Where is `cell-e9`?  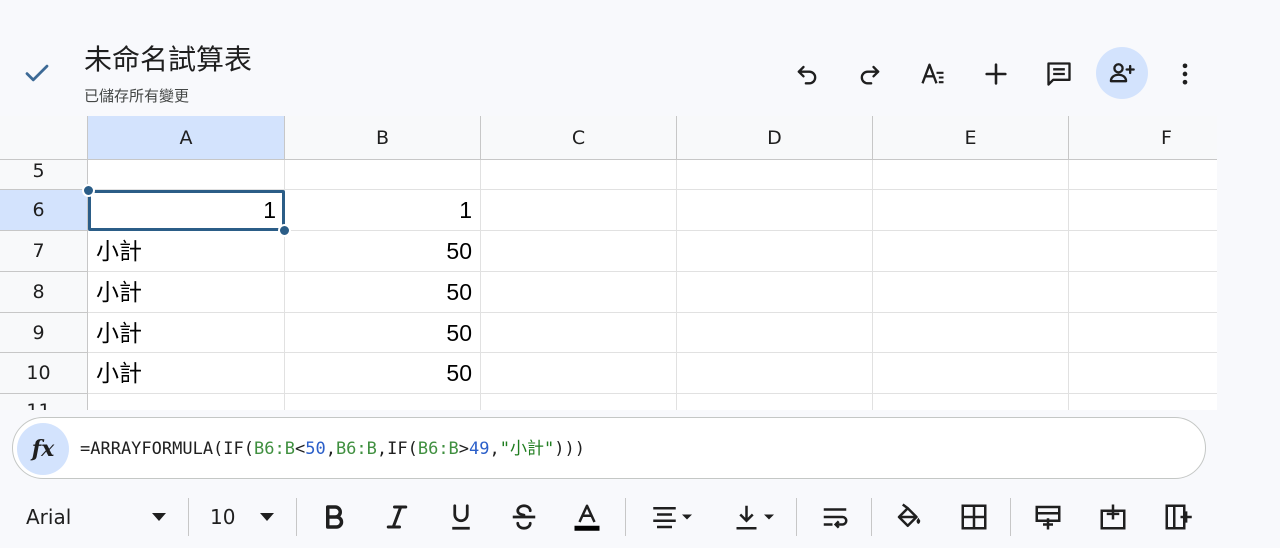
cell-e9 is located at coordinates (971, 333).